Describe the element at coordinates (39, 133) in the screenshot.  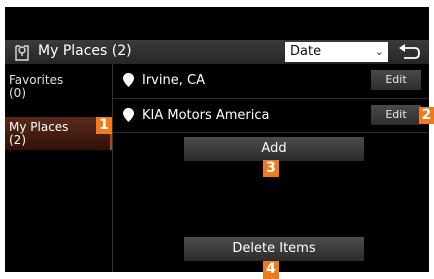
I see `sidebar-item-label: My Places (2)` at that location.